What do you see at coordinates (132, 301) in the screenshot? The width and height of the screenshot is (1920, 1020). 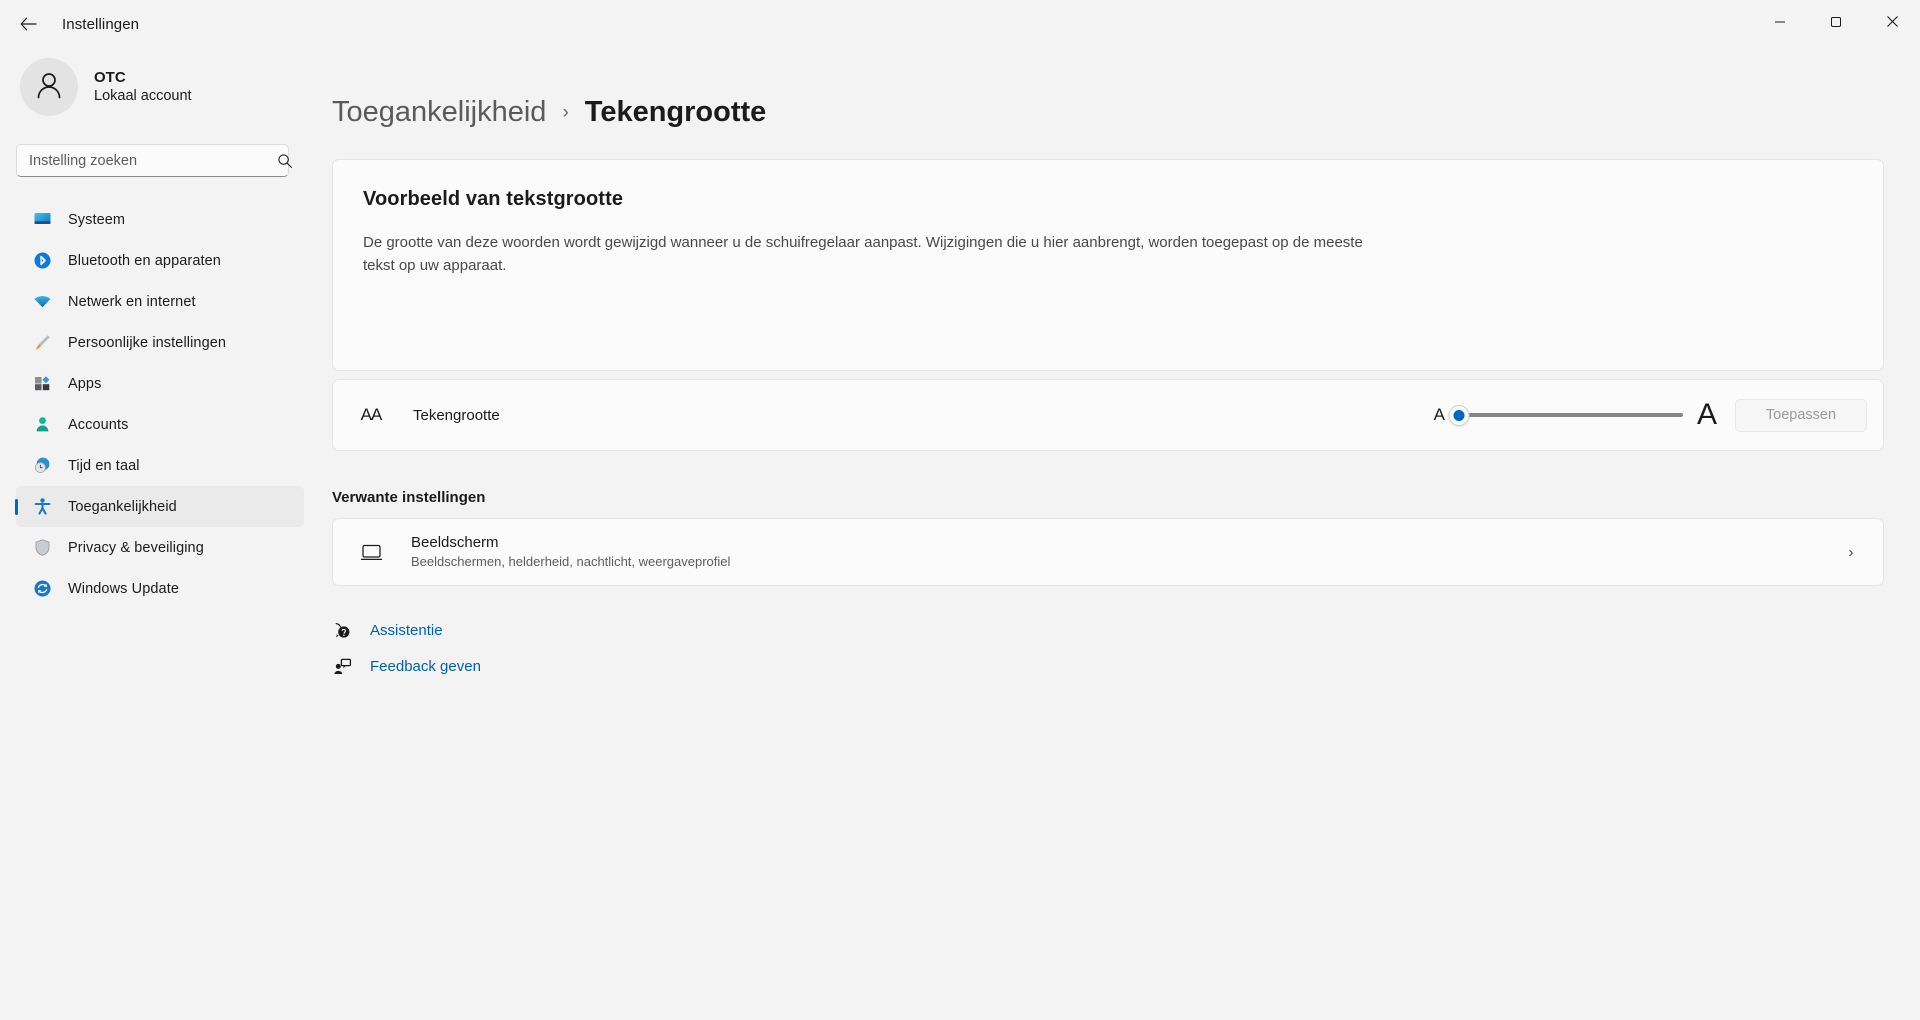 I see `sidebar-item-label: Netwerk en internet` at bounding box center [132, 301].